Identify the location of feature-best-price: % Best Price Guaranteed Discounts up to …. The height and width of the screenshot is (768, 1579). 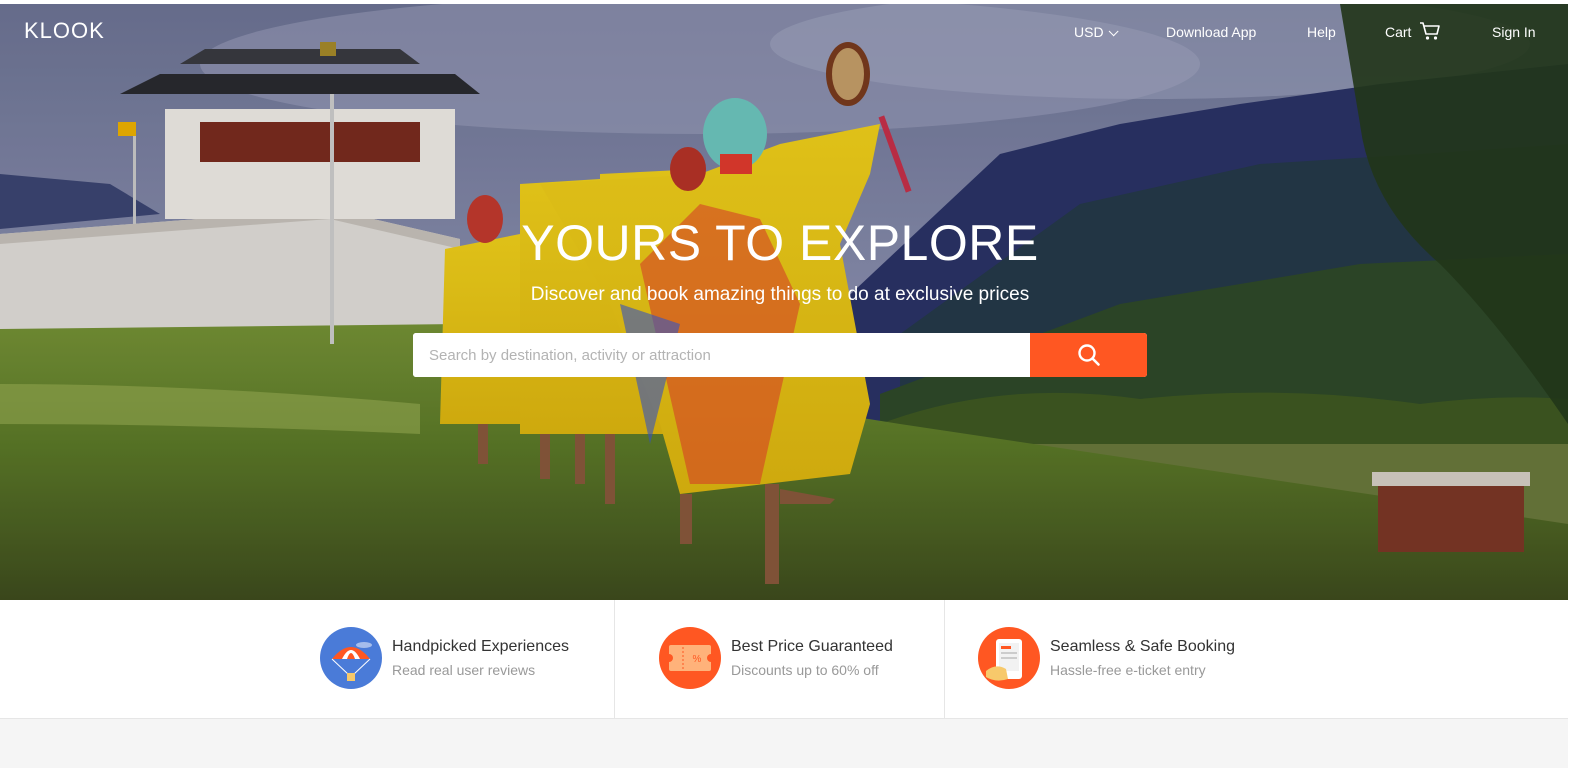
(799, 659).